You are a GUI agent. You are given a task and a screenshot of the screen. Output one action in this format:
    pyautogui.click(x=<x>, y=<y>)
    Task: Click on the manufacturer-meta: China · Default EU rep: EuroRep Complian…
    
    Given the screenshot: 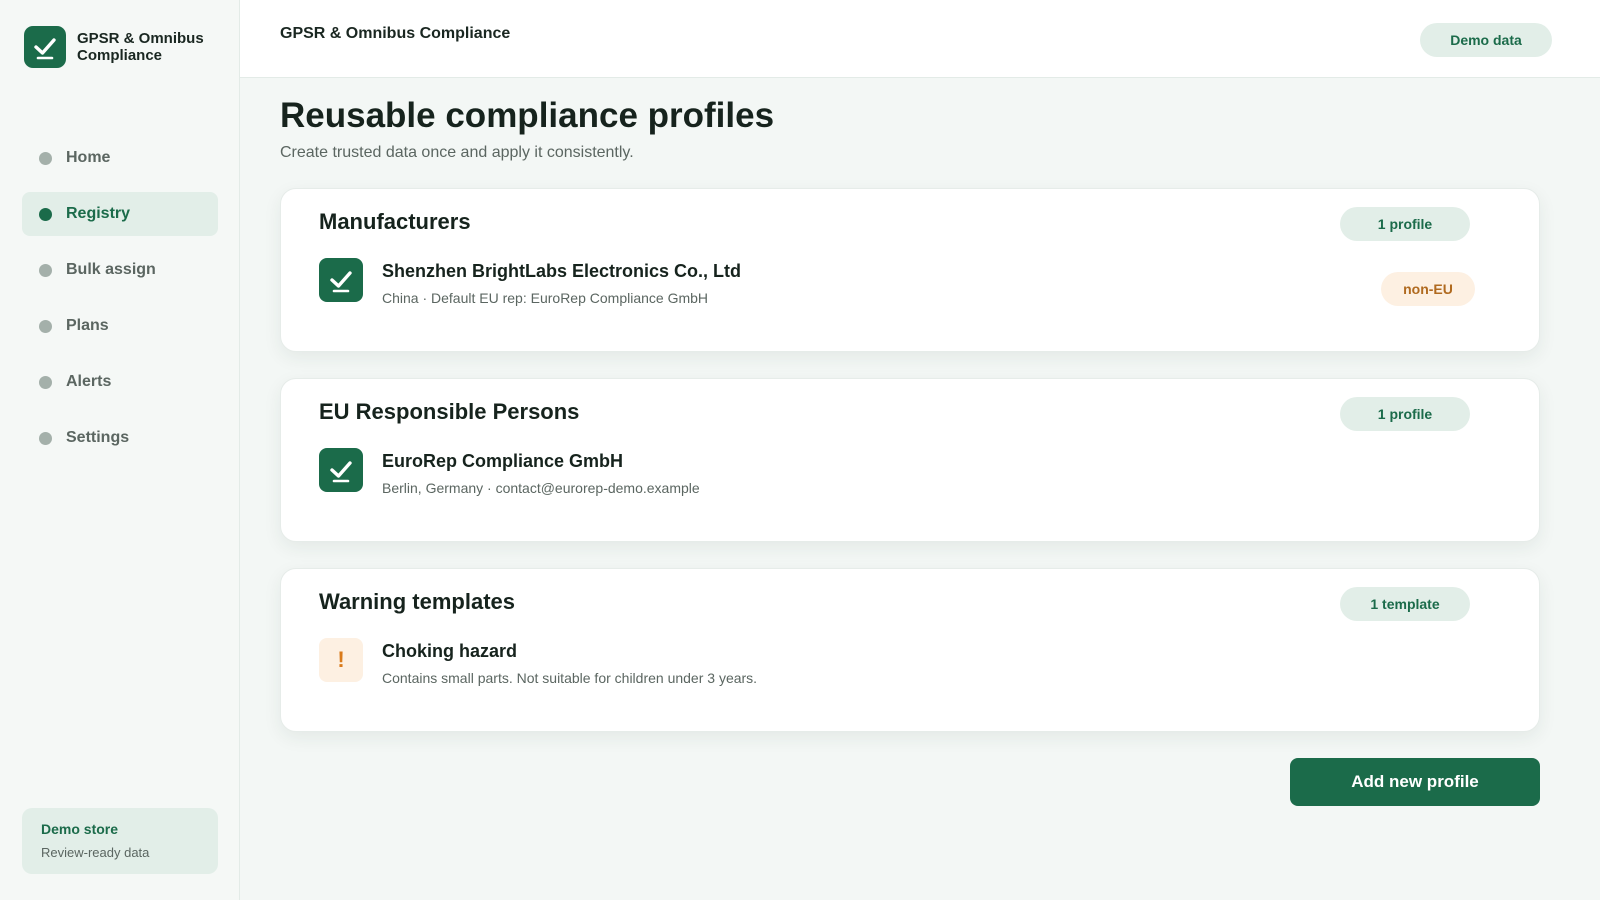 What is the action you would take?
    pyautogui.click(x=545, y=298)
    